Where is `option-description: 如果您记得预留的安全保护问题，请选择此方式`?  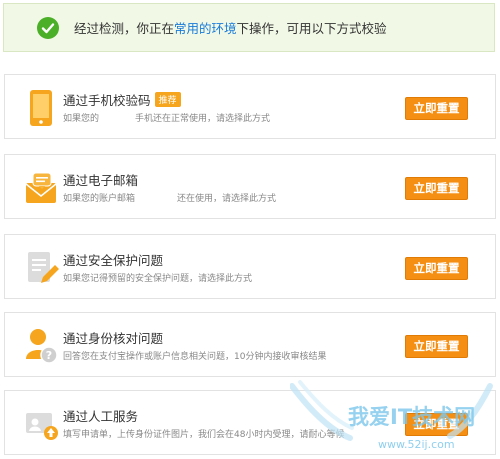 option-description: 如果您记得预留的安全保护问题，请选择此方式 is located at coordinates (158, 279).